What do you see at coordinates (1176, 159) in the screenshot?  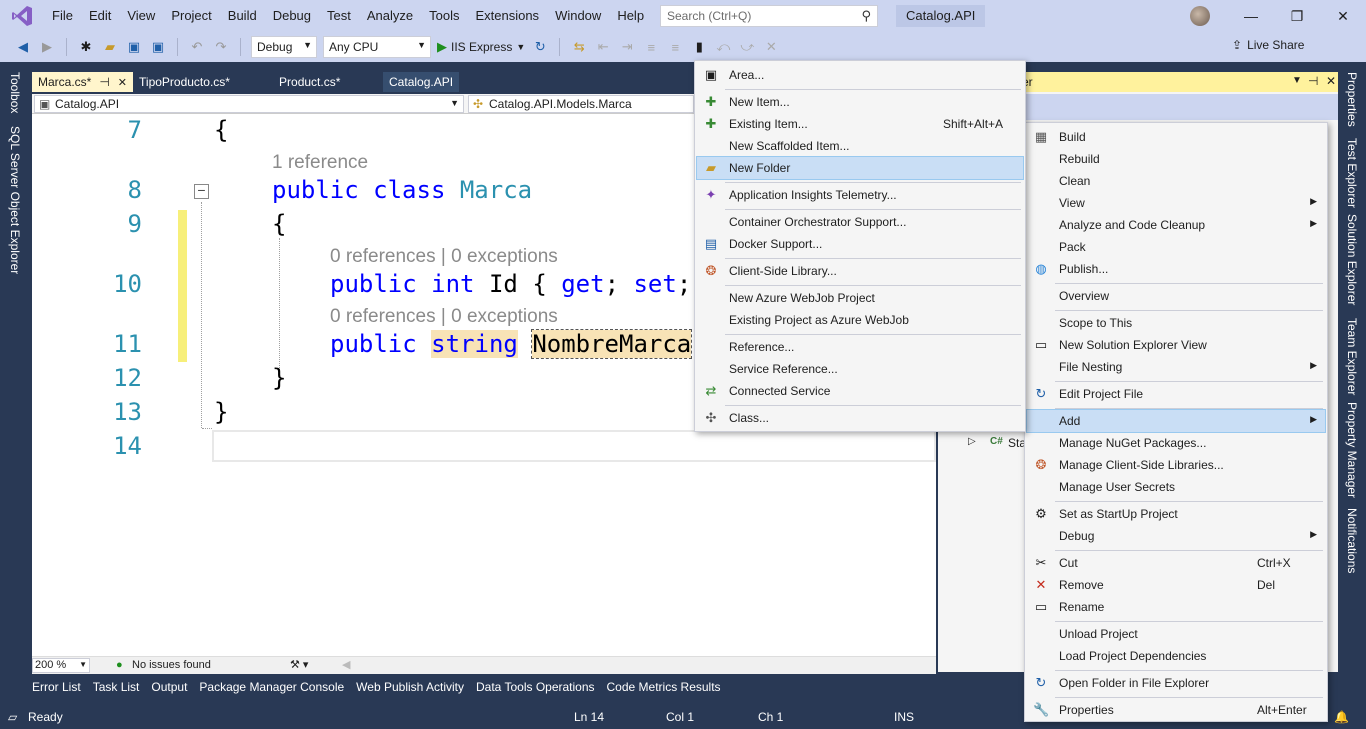 I see `menu-item-rebuild: Rebuild` at bounding box center [1176, 159].